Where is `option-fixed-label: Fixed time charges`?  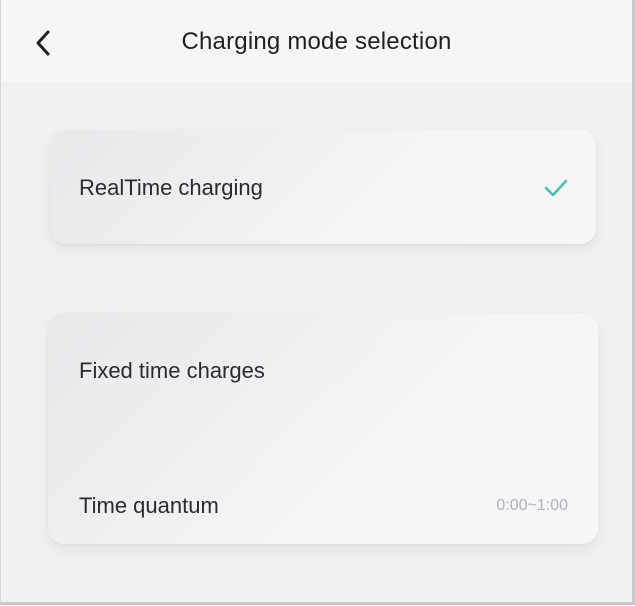 option-fixed-label: Fixed time charges is located at coordinates (172, 370).